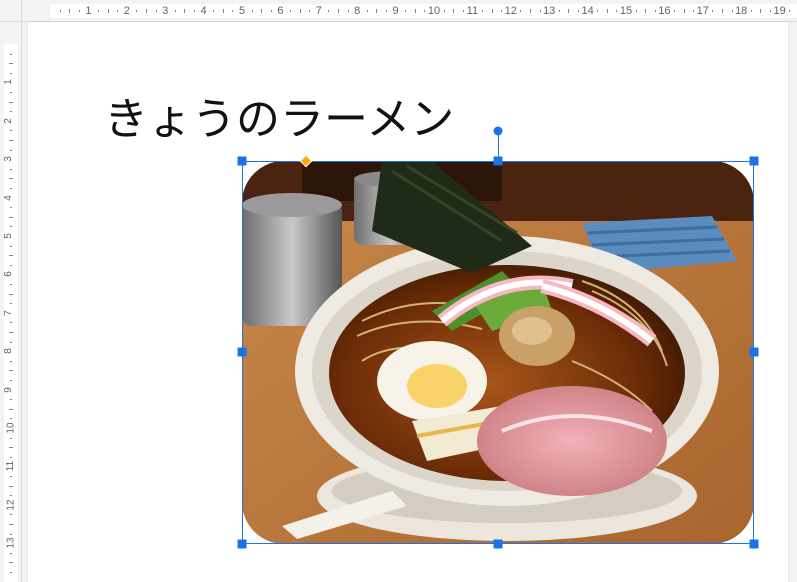 The image size is (797, 582). I want to click on resize-handle-right, so click(754, 352).